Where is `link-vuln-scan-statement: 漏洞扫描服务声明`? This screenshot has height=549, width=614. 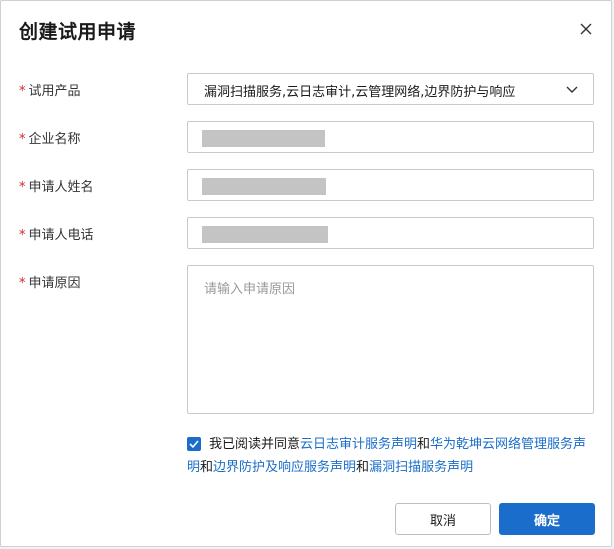 link-vuln-scan-statement: 漏洞扫描服务声明 is located at coordinates (421, 467).